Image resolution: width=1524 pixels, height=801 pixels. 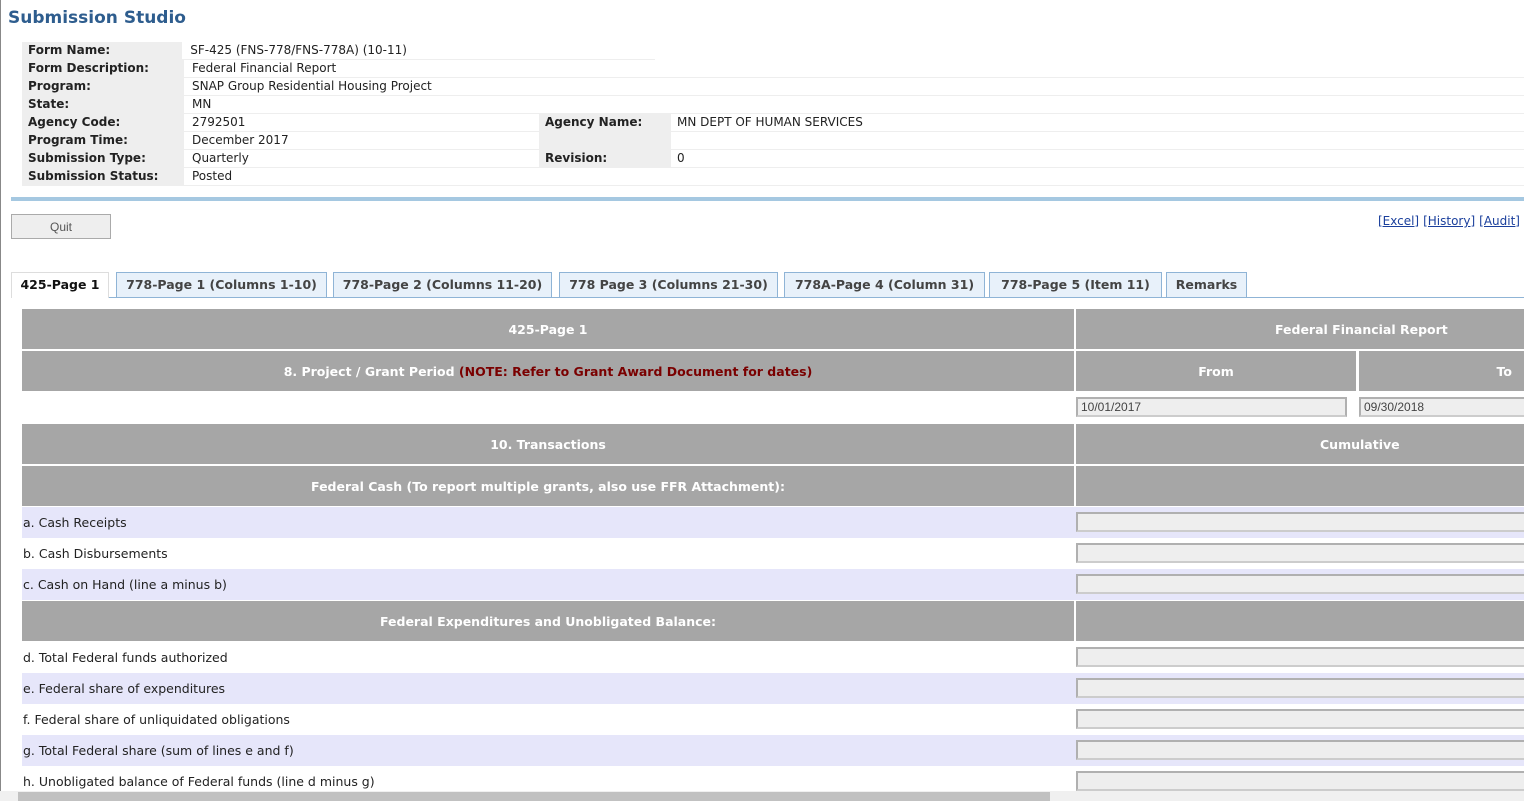 What do you see at coordinates (1441, 371) in the screenshot?
I see `to-header: To` at bounding box center [1441, 371].